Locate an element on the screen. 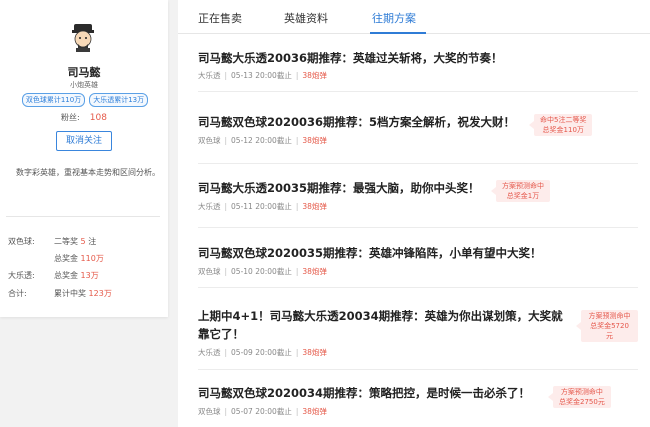 Image resolution: width=650 pixels, height=427 pixels. stat-dlt-total-value: 13万 is located at coordinates (89, 275).